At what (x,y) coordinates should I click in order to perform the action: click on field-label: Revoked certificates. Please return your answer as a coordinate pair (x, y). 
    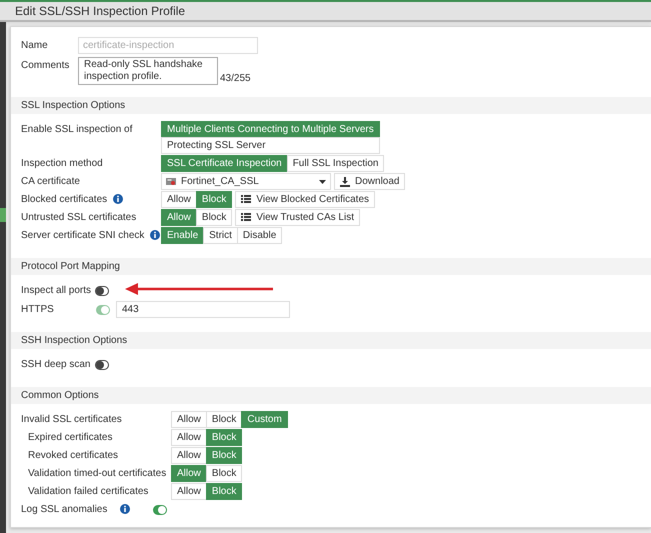
    Looking at the image, I should click on (73, 456).